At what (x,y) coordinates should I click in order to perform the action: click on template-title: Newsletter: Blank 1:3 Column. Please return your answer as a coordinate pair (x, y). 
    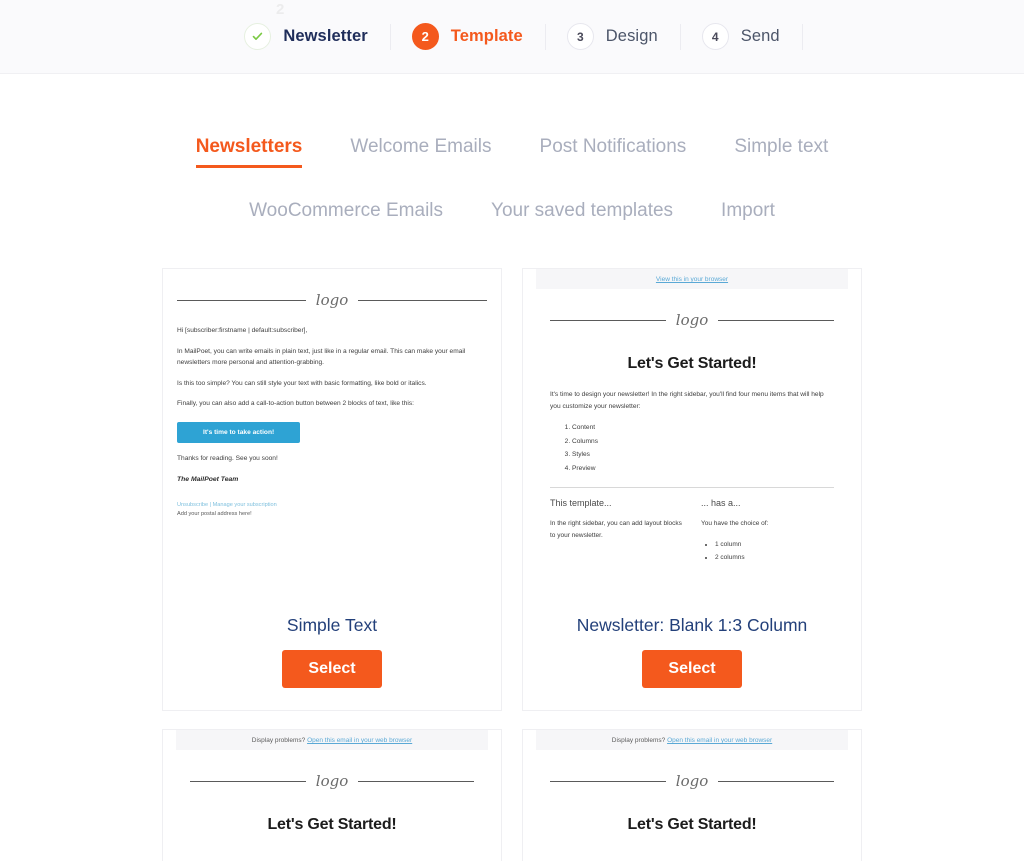
    Looking at the image, I should click on (692, 625).